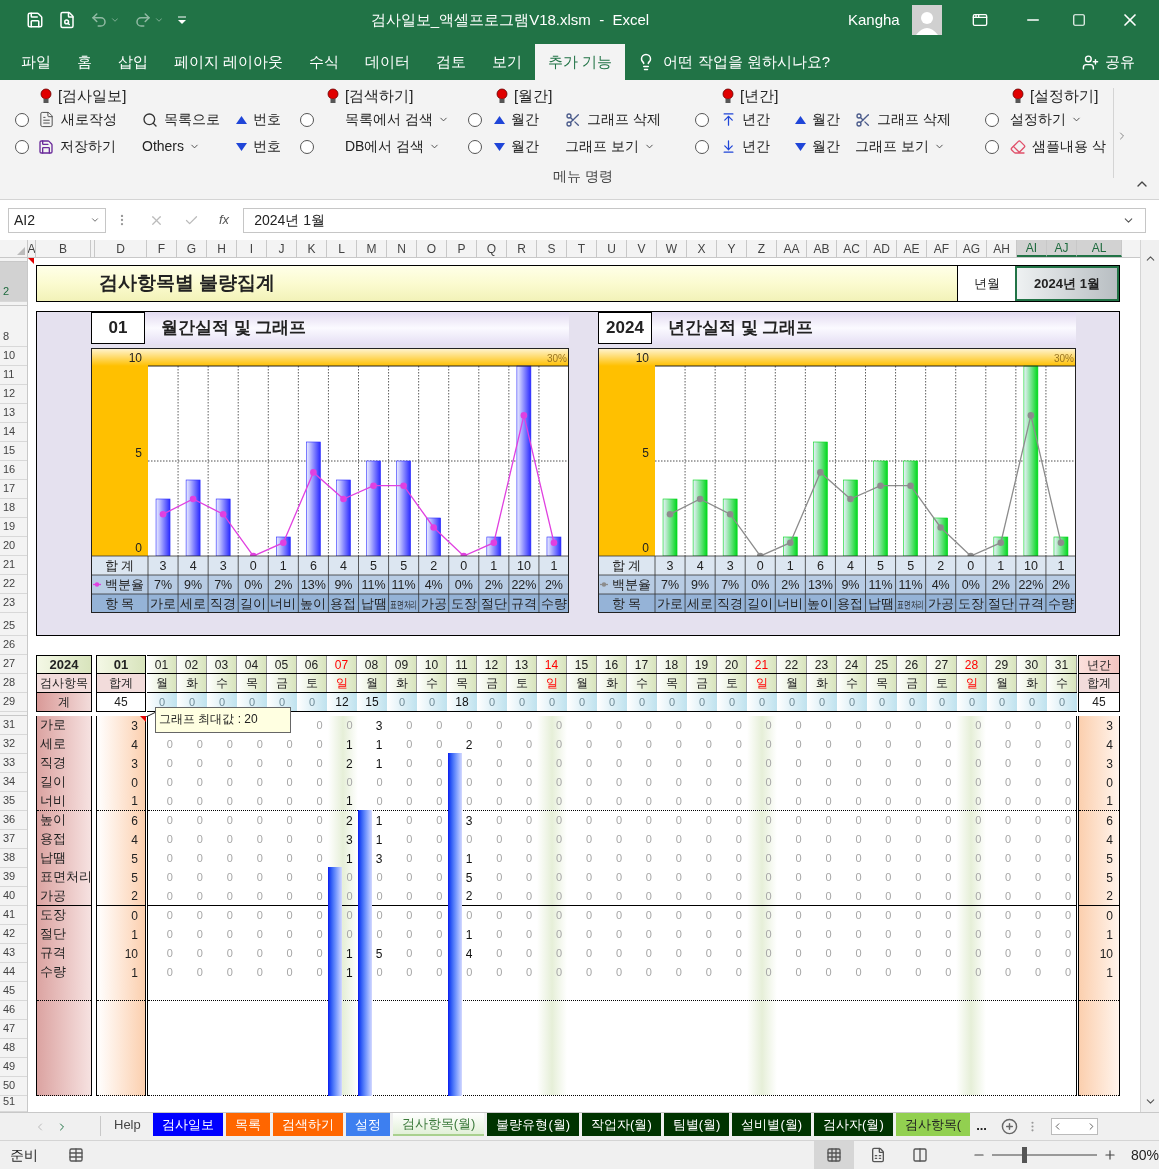 The width and height of the screenshot is (1159, 1169). Describe the element at coordinates (64, 934) in the screenshot. I see `item-name: 절단` at that location.